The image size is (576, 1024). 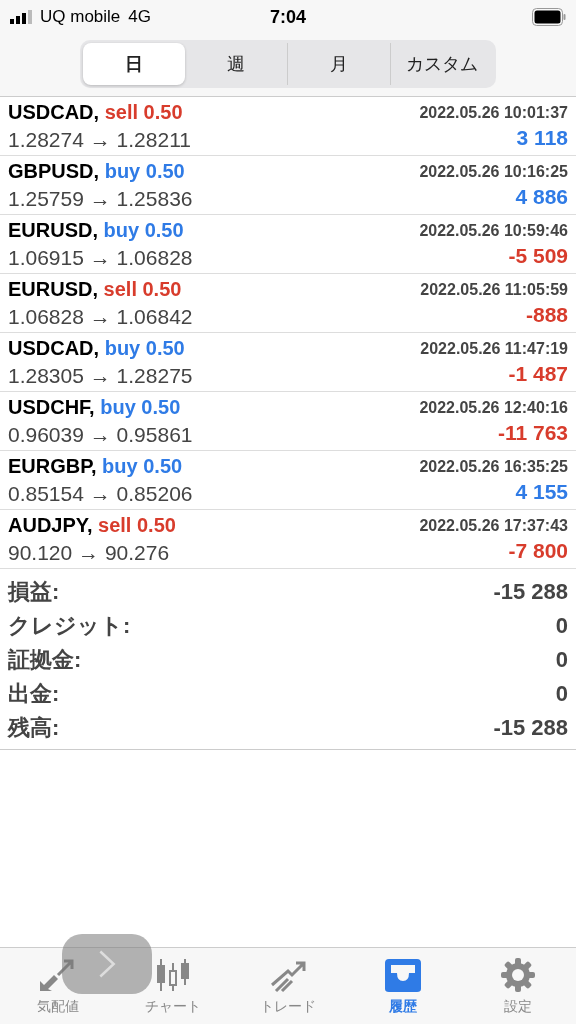 I want to click on signal-icon, so click(x=21, y=17).